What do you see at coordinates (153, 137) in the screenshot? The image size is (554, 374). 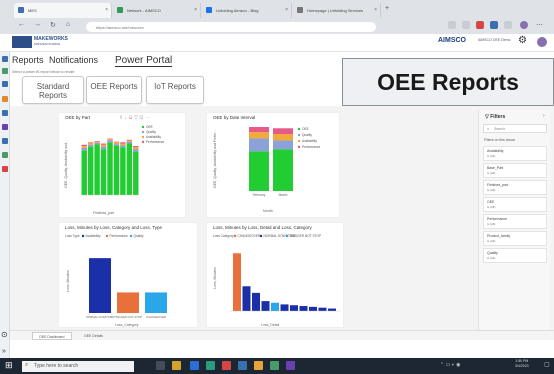 I see `legend-label: Availability` at bounding box center [153, 137].